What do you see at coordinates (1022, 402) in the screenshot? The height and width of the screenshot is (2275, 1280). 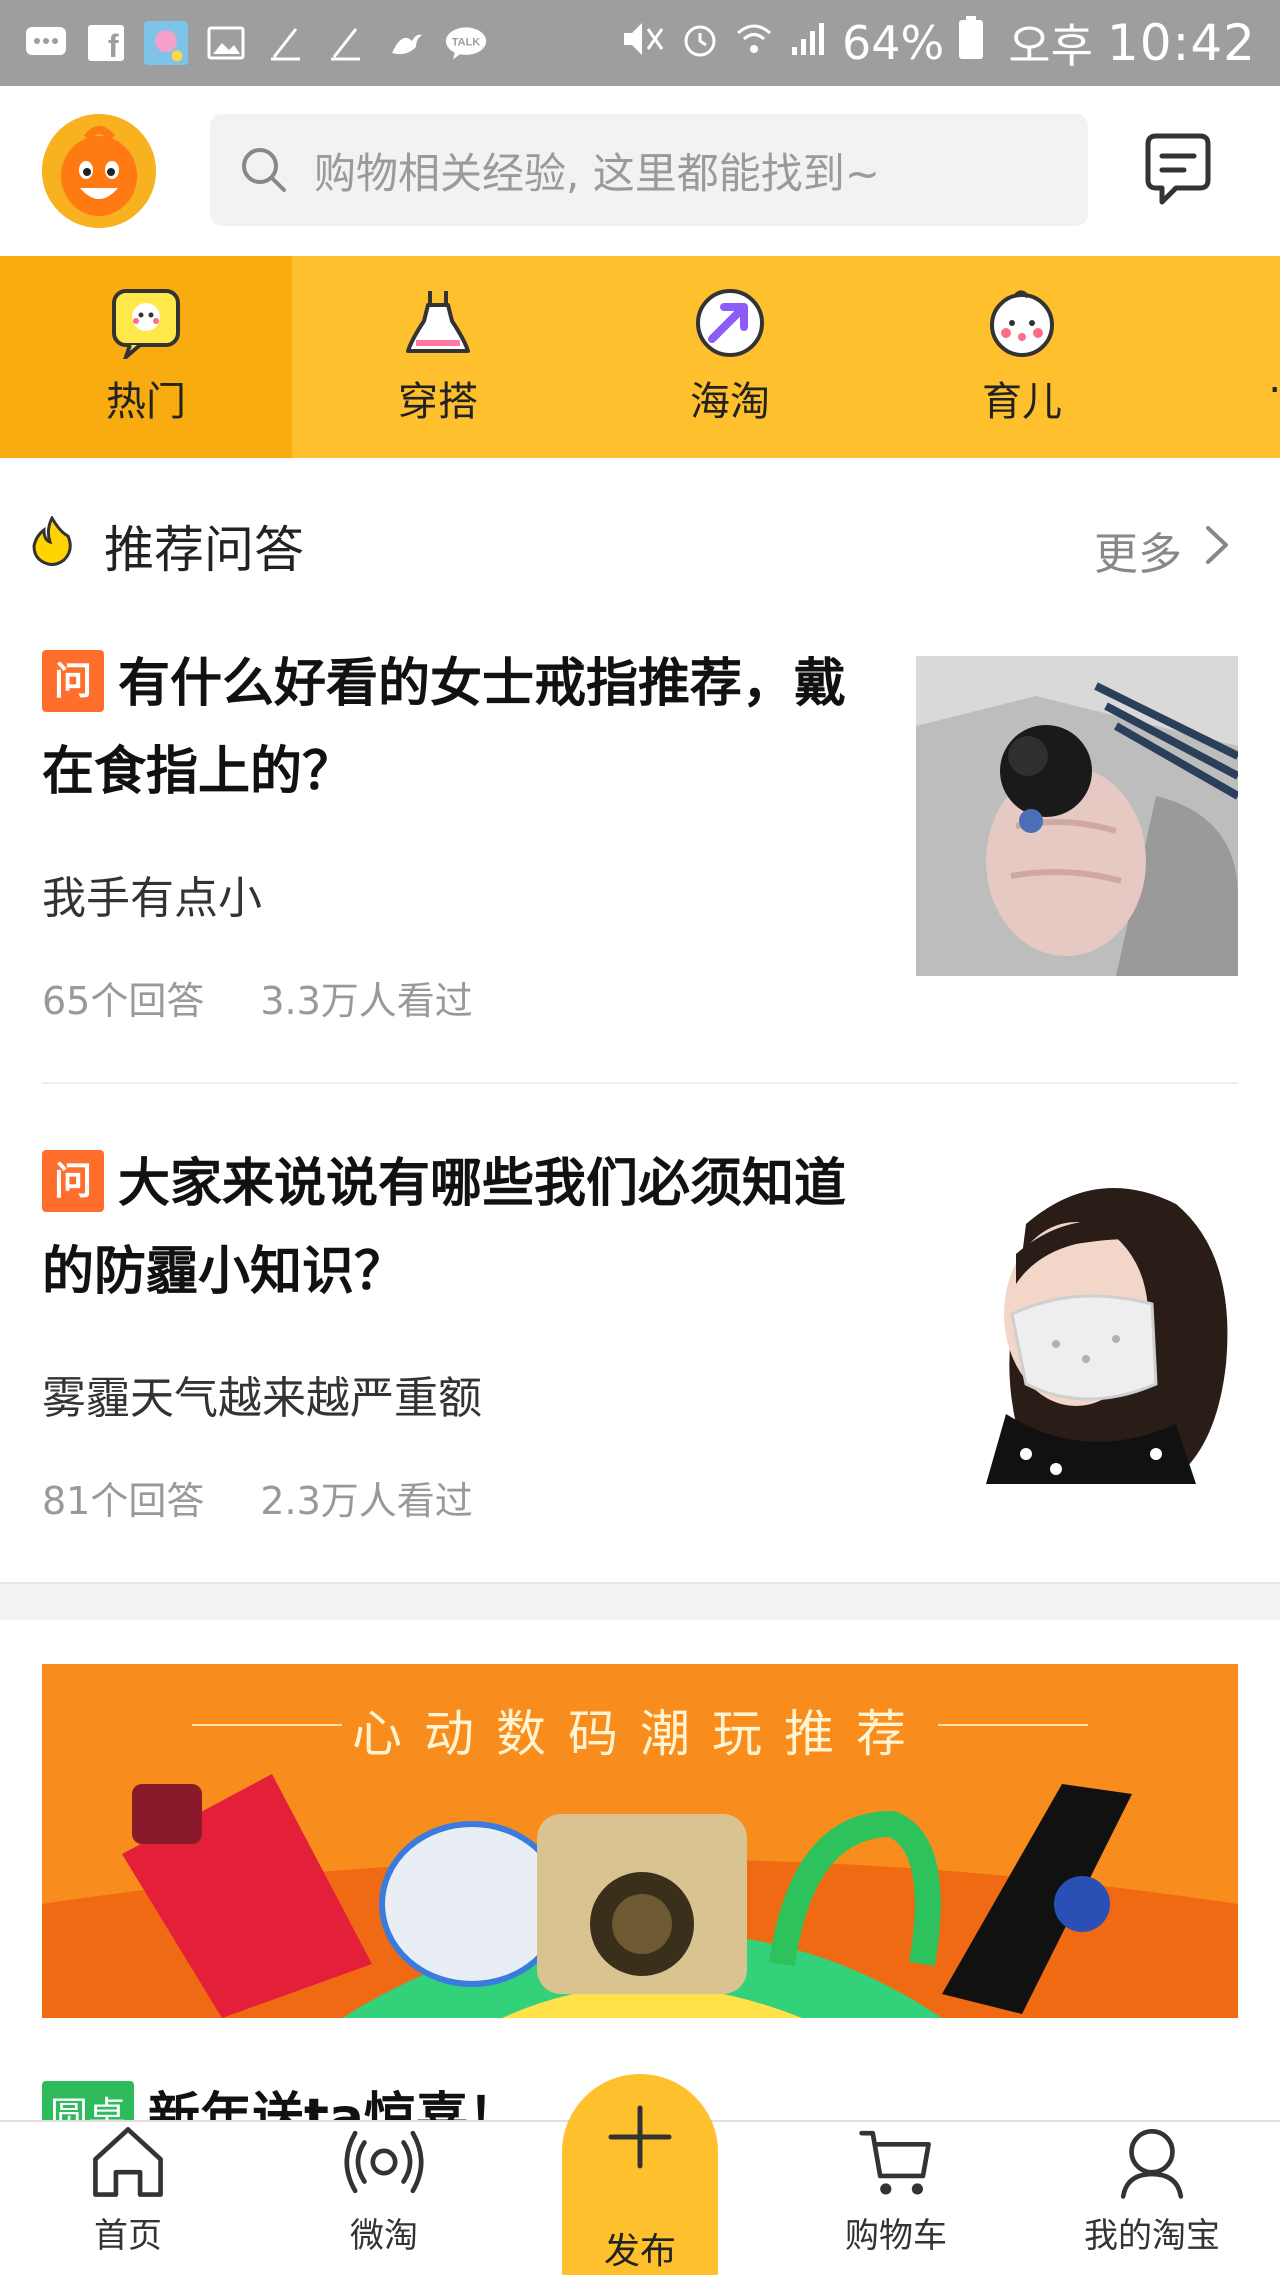 I see `category-label: 育儿` at bounding box center [1022, 402].